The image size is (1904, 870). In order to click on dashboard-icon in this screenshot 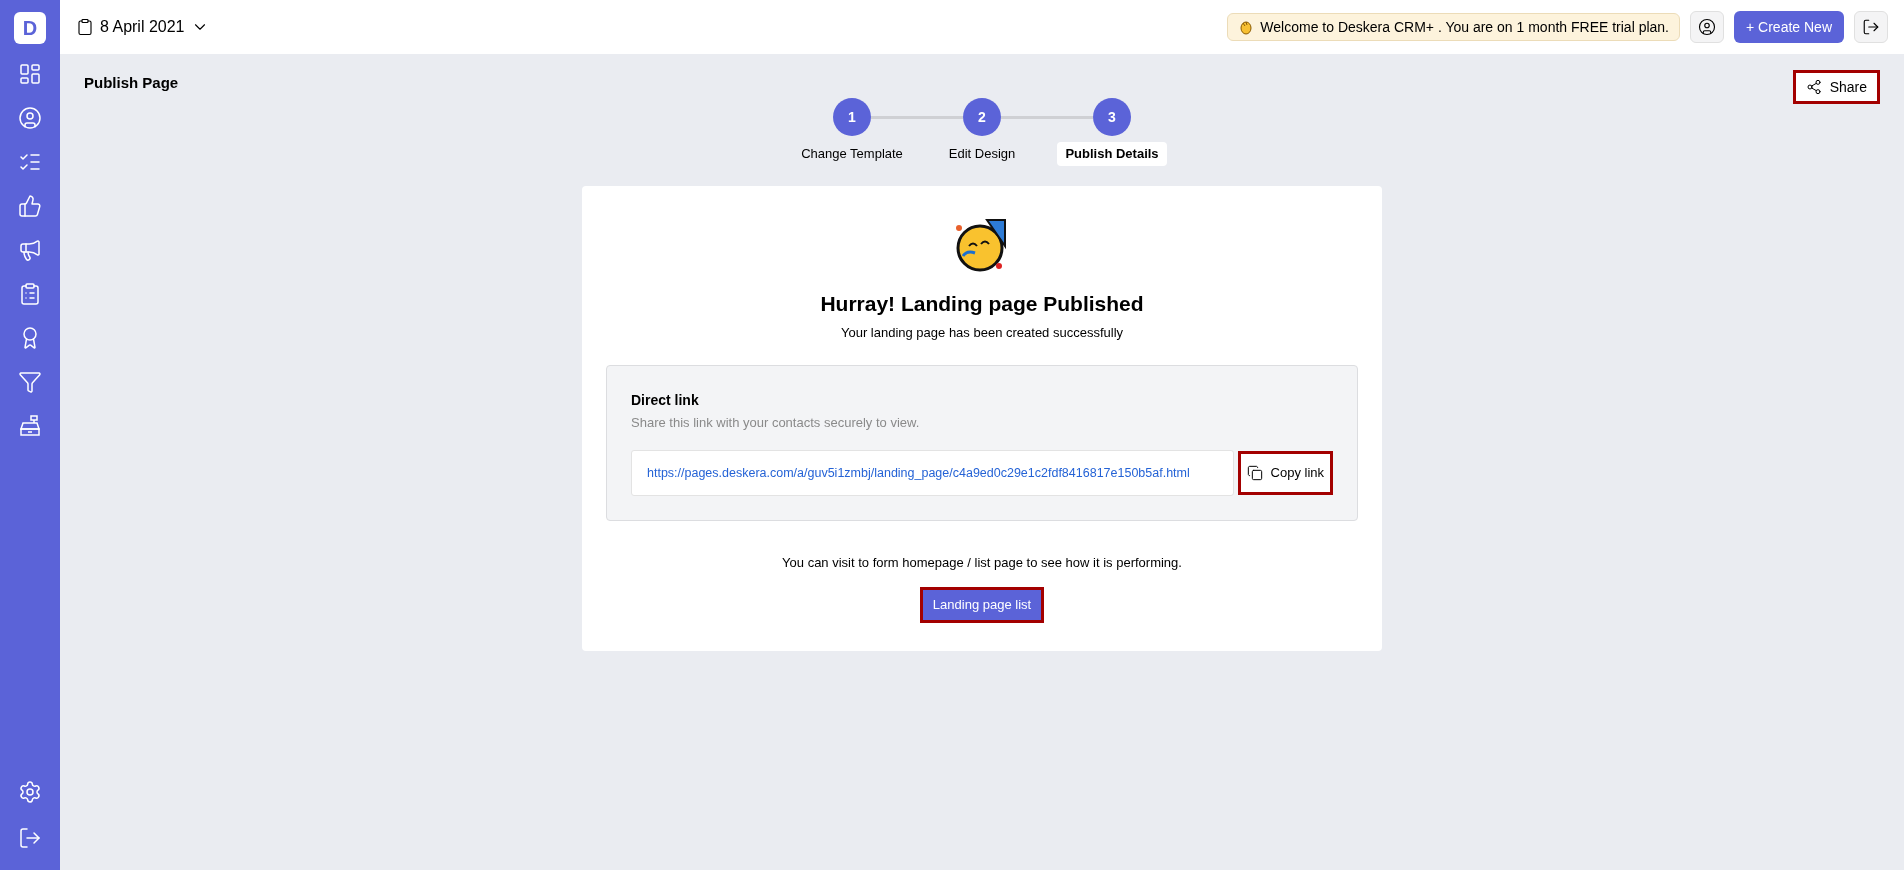, I will do `click(30, 74)`.